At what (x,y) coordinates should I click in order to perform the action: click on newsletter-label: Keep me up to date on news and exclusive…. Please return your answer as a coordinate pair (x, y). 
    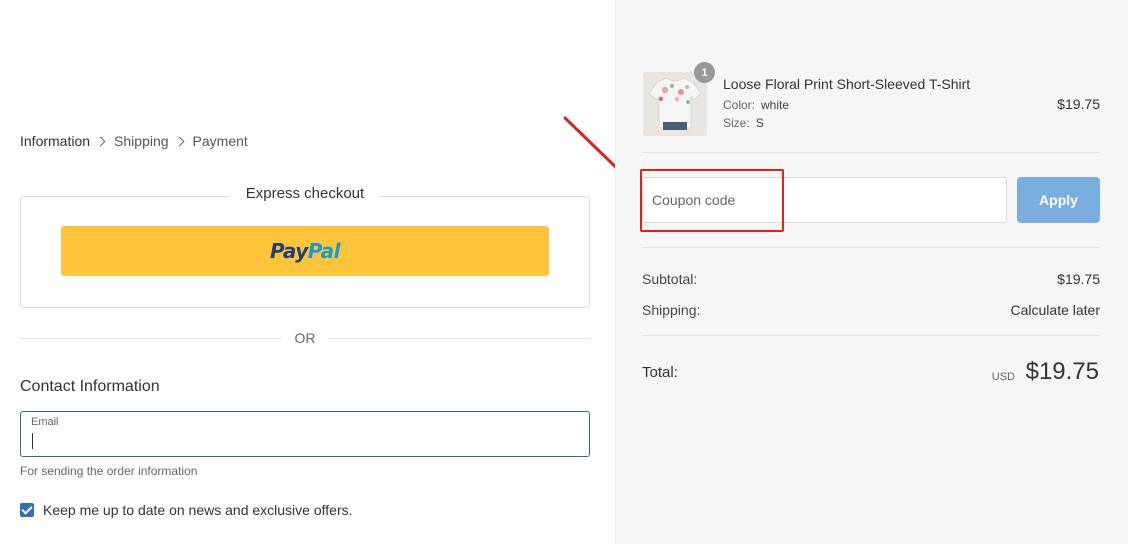
    Looking at the image, I should click on (198, 510).